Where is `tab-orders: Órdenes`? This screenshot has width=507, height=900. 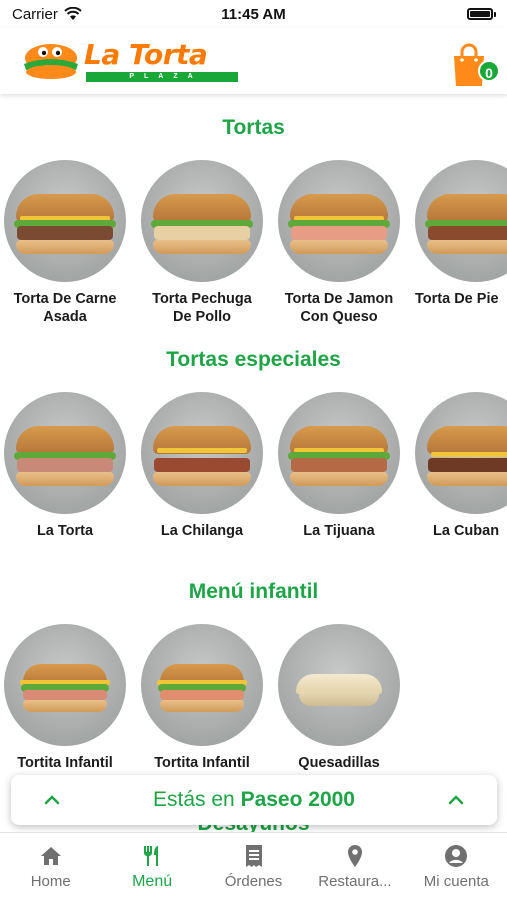 tab-orders: Órdenes is located at coordinates (253, 866).